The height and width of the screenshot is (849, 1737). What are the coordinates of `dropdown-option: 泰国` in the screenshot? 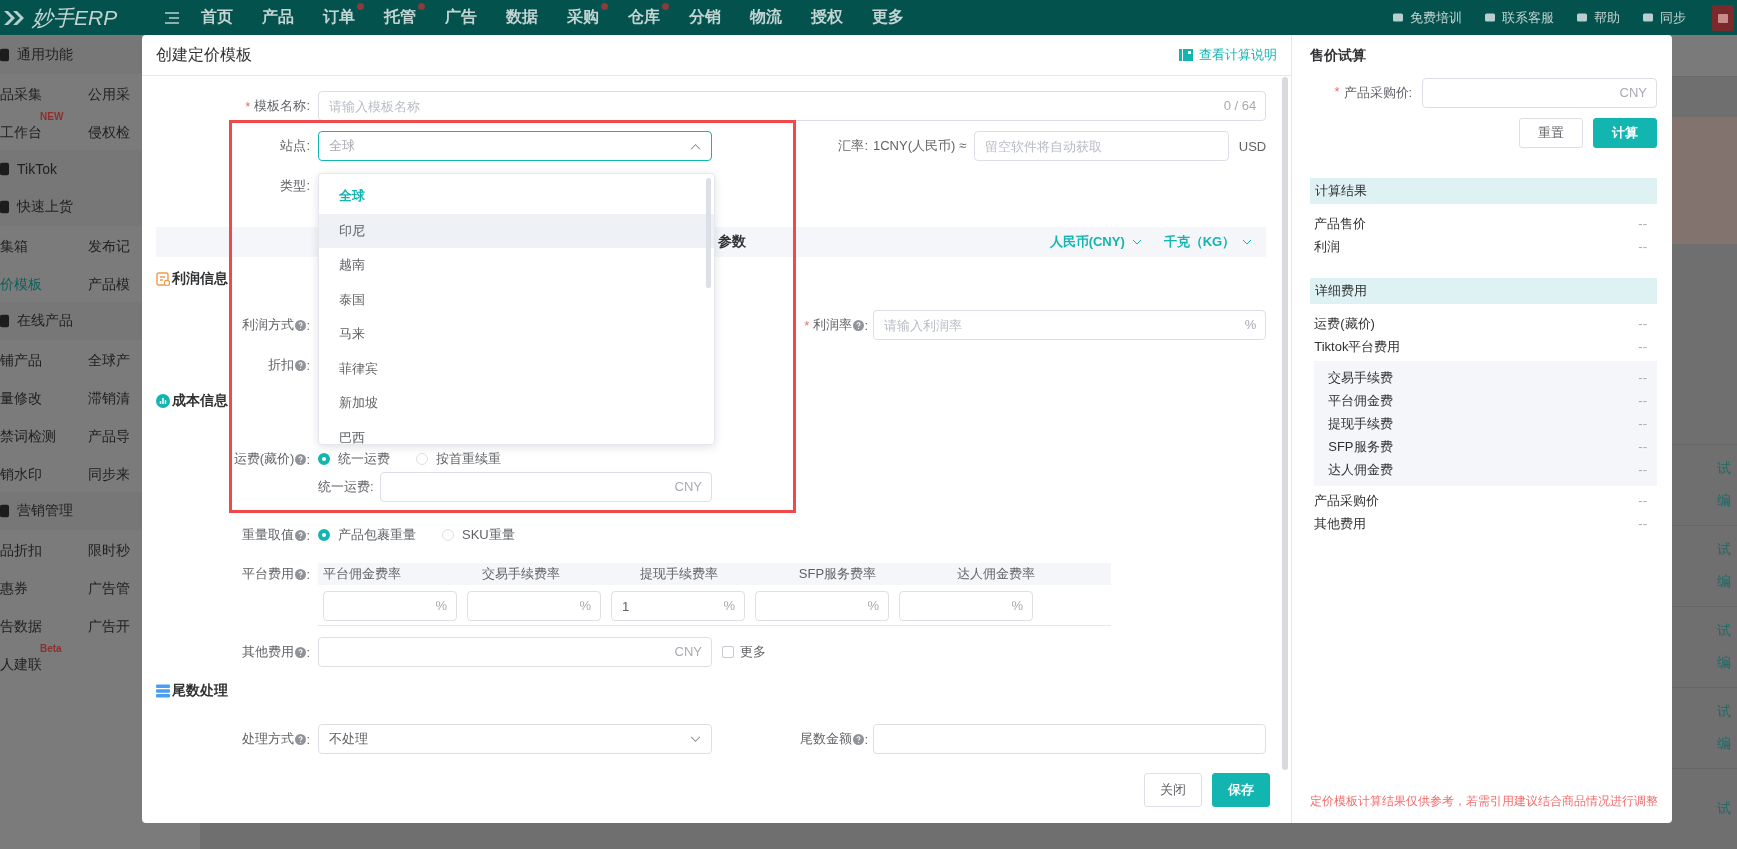 It's located at (516, 299).